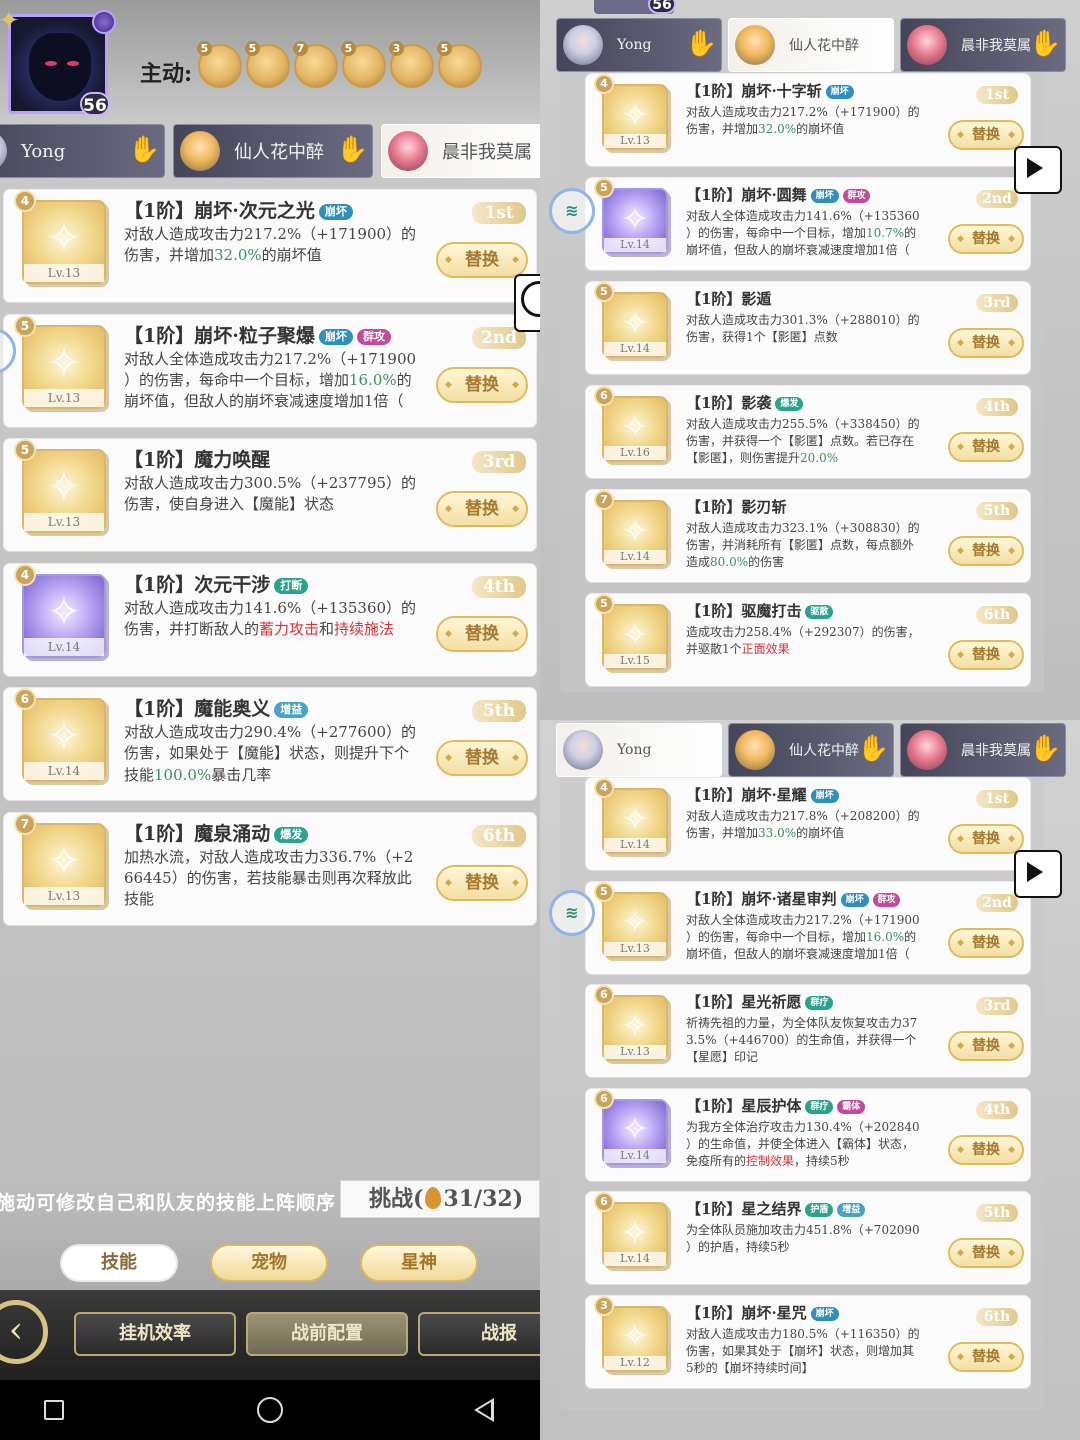 This screenshot has width=1080, height=1440. What do you see at coordinates (1035, 872) in the screenshot?
I see `play-icon` at bounding box center [1035, 872].